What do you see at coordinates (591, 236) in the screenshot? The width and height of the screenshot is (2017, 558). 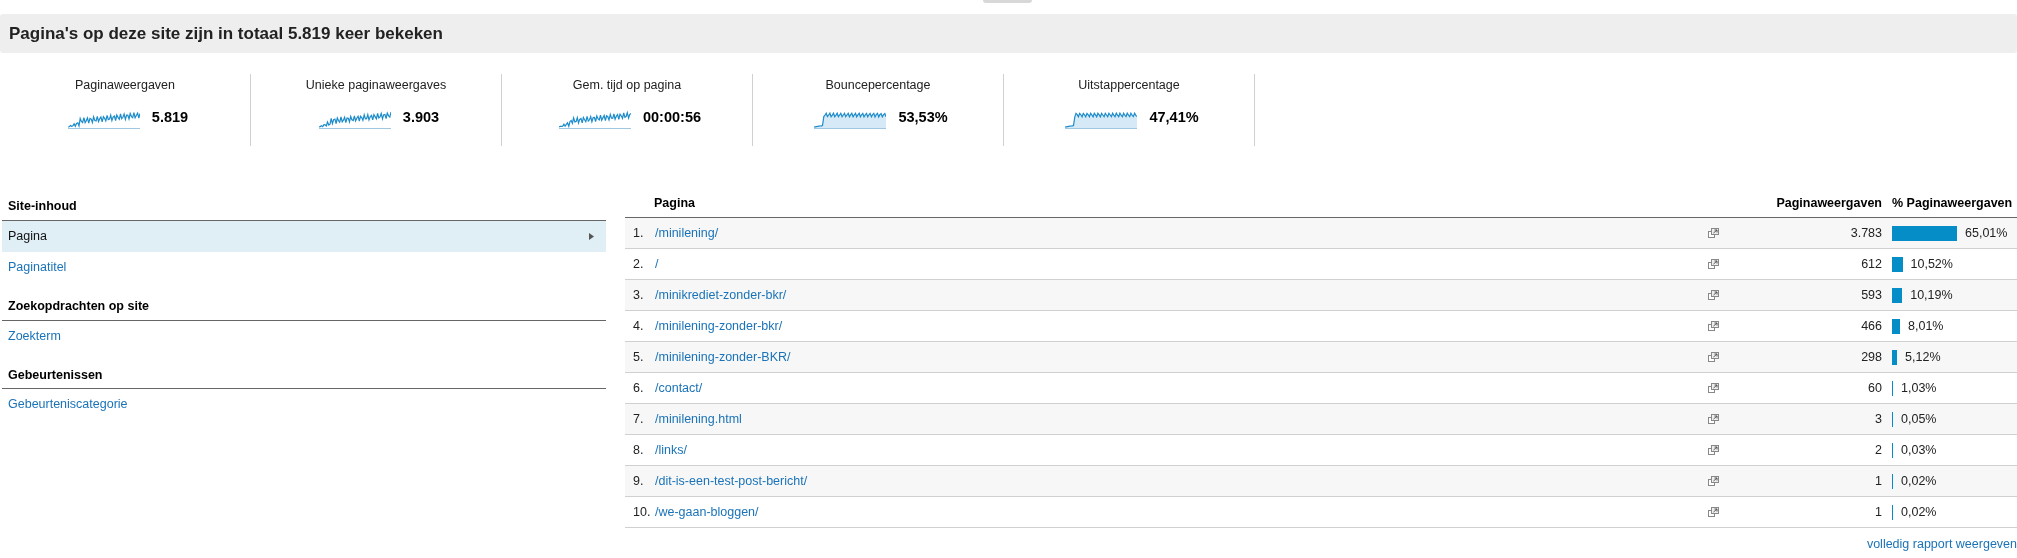 I see `caret-icon` at bounding box center [591, 236].